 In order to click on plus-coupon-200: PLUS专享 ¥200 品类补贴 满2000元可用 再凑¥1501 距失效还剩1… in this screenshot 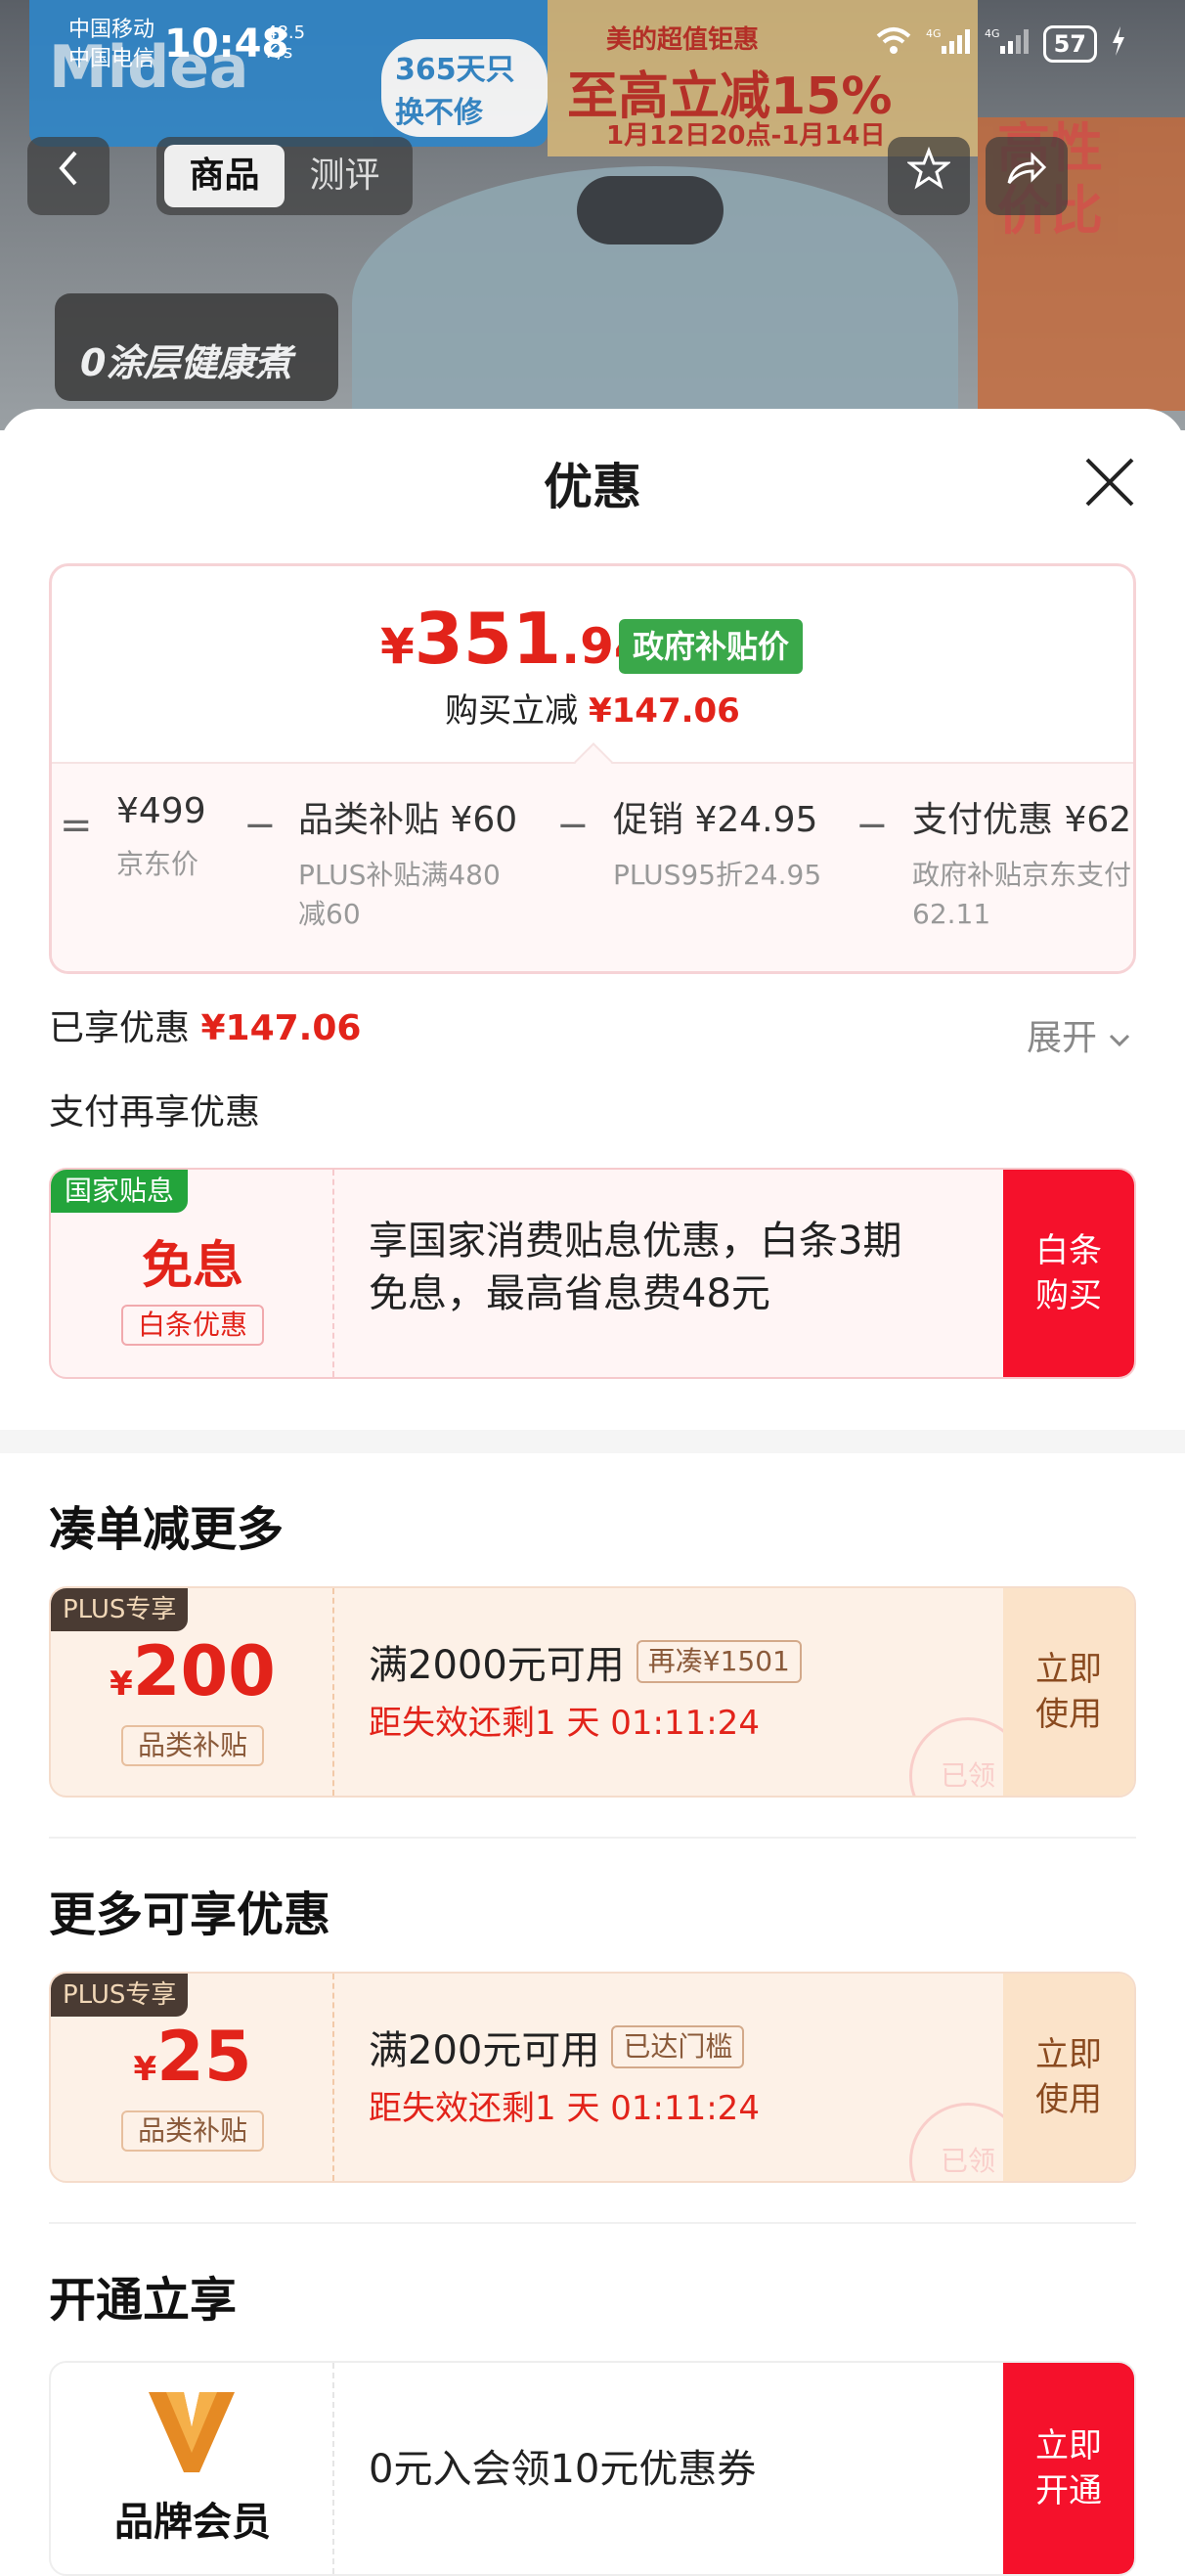, I will do `click(592, 1692)`.